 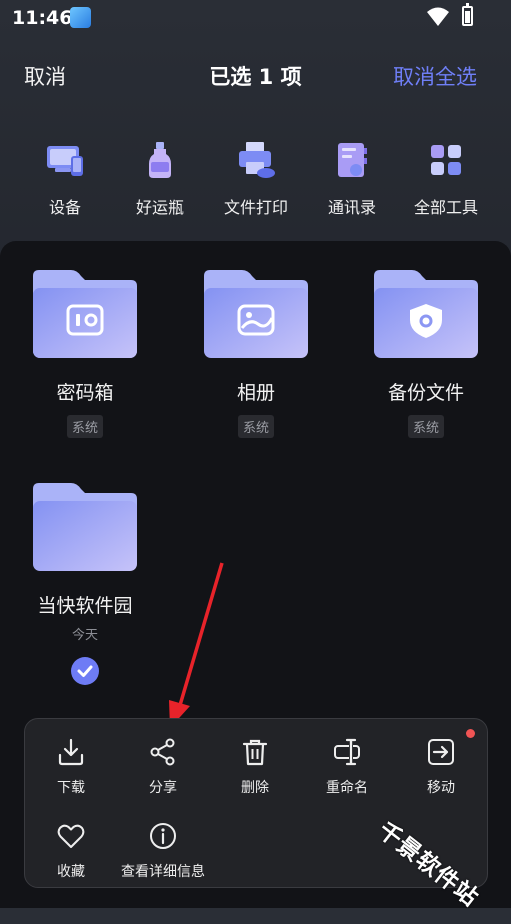 I want to click on device-icon, so click(x=65, y=161).